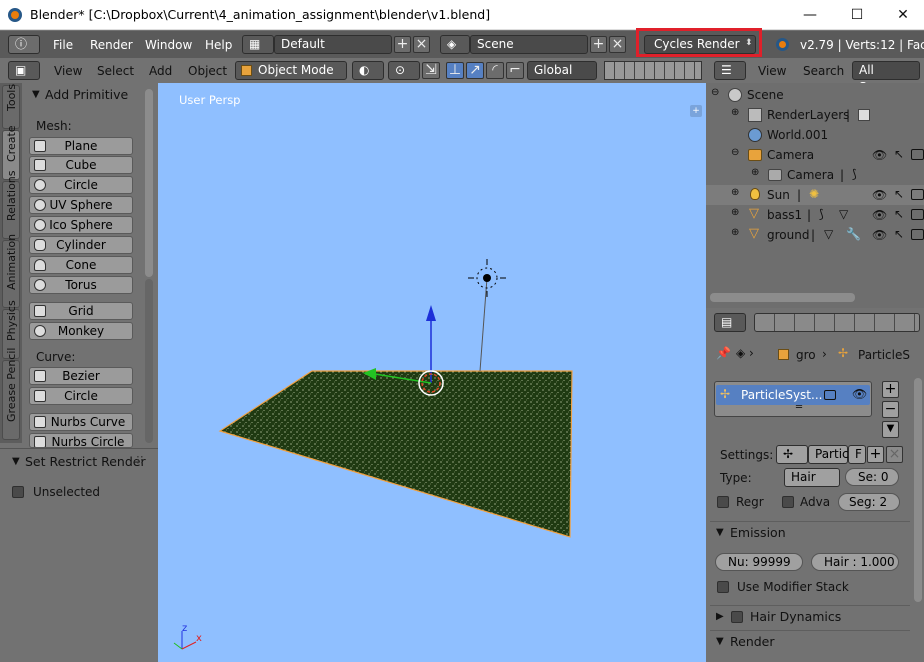 The image size is (924, 662). What do you see at coordinates (723, 587) in the screenshot?
I see `use-modifier-stack-checkbox` at bounding box center [723, 587].